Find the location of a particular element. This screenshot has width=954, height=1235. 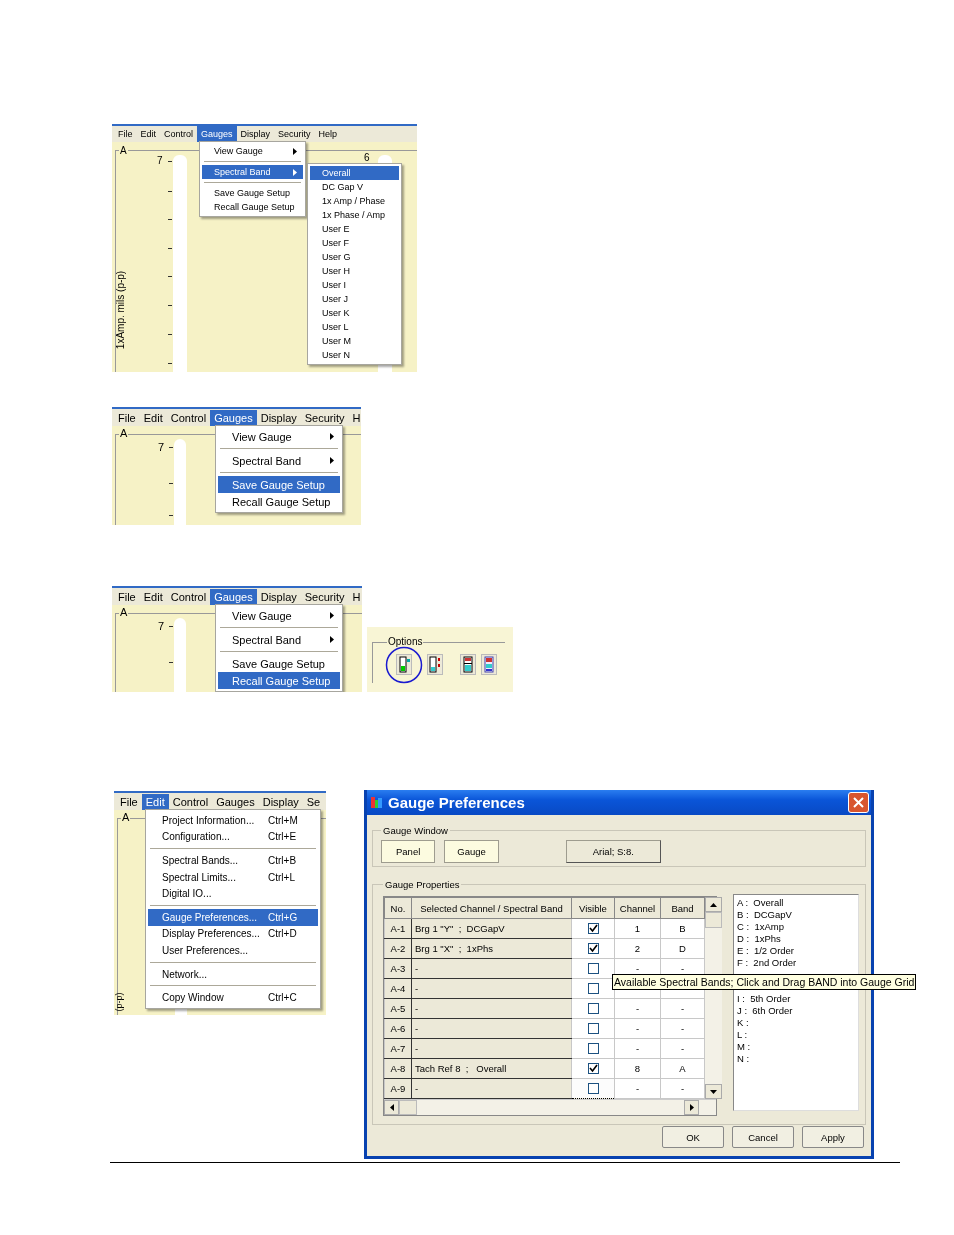

dialog-button: Apply is located at coordinates (833, 1137).